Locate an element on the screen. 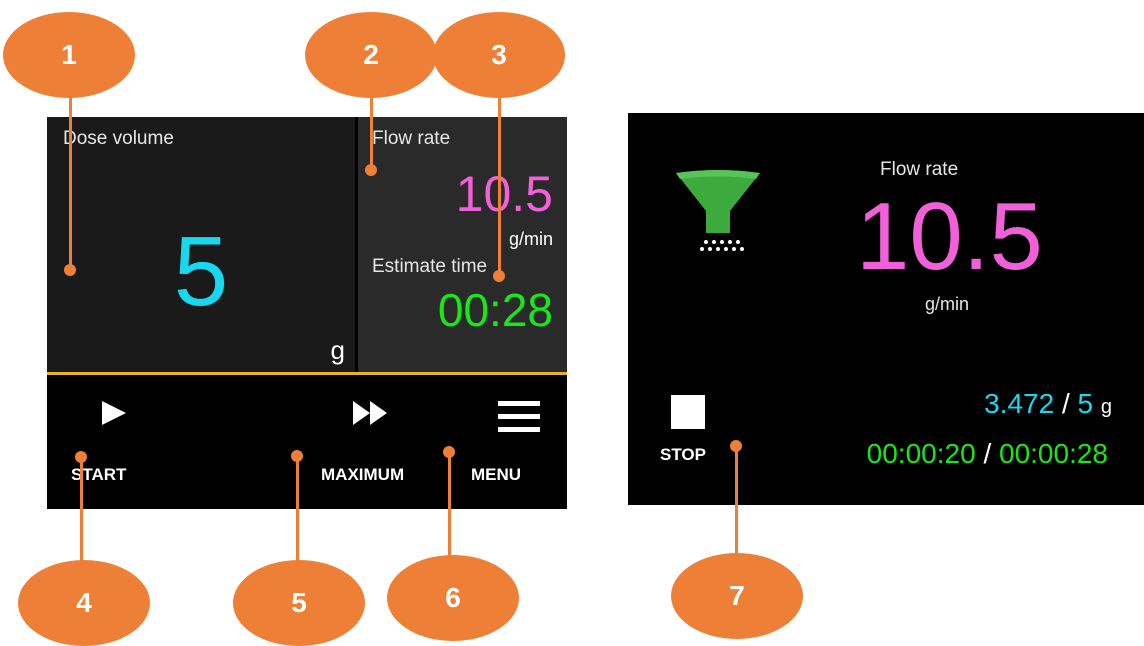 This screenshot has height=646, width=1144. callout-7-dot is located at coordinates (736, 446).